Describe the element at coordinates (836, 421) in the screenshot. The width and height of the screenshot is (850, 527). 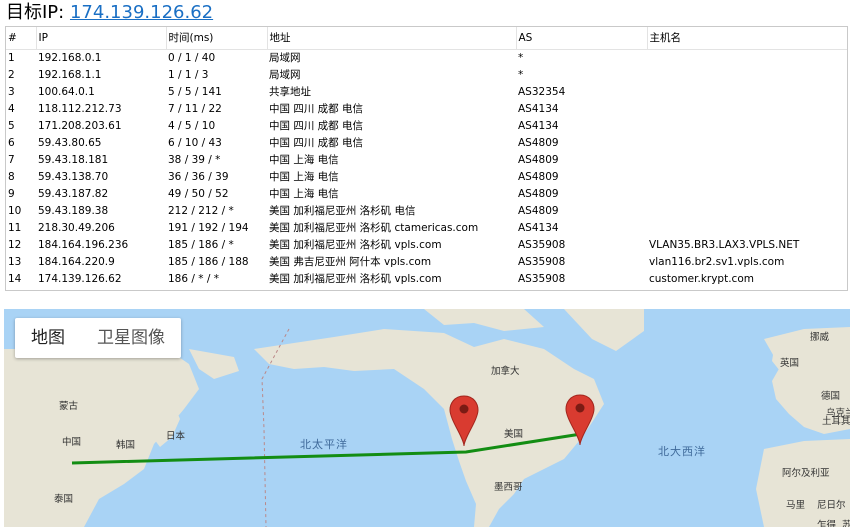
I see `label-turkey: 土耳其` at that location.